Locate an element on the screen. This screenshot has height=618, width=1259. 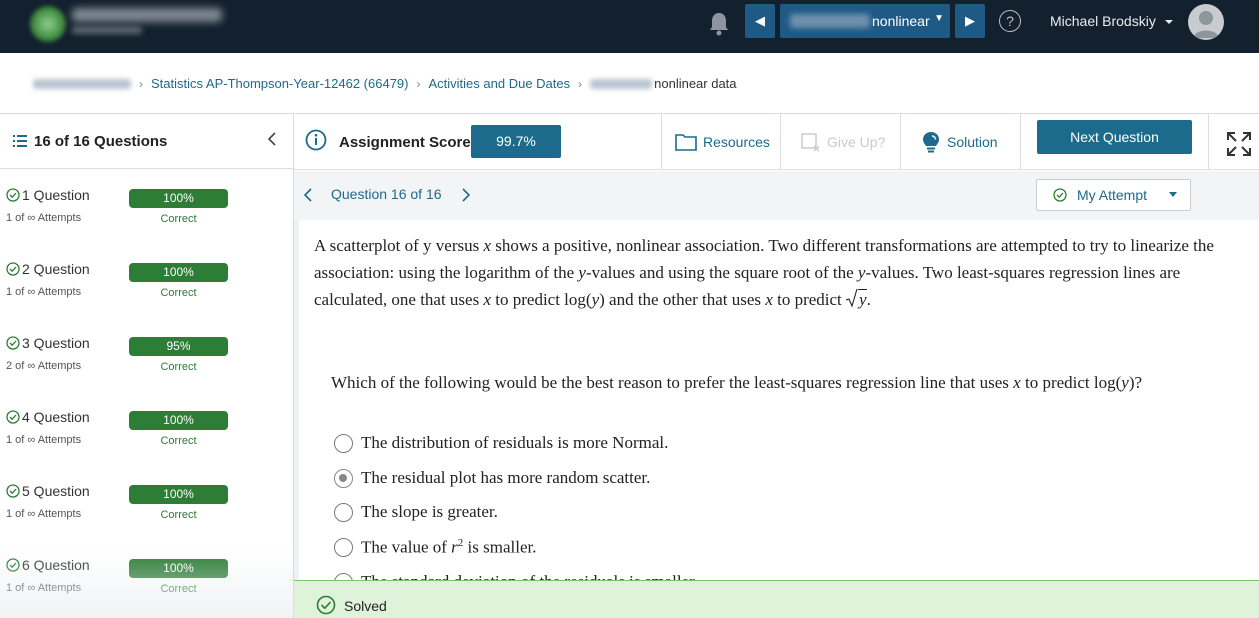
my-attempt-dropdown: My Attempt is located at coordinates (1113, 195).